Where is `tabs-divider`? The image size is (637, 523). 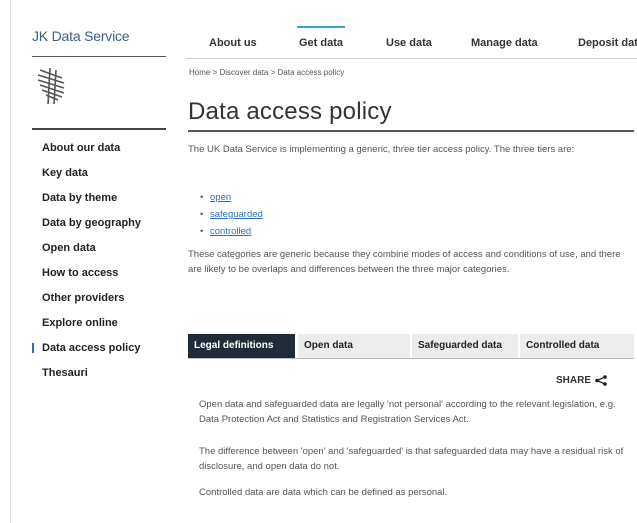 tabs-divider is located at coordinates (411, 358).